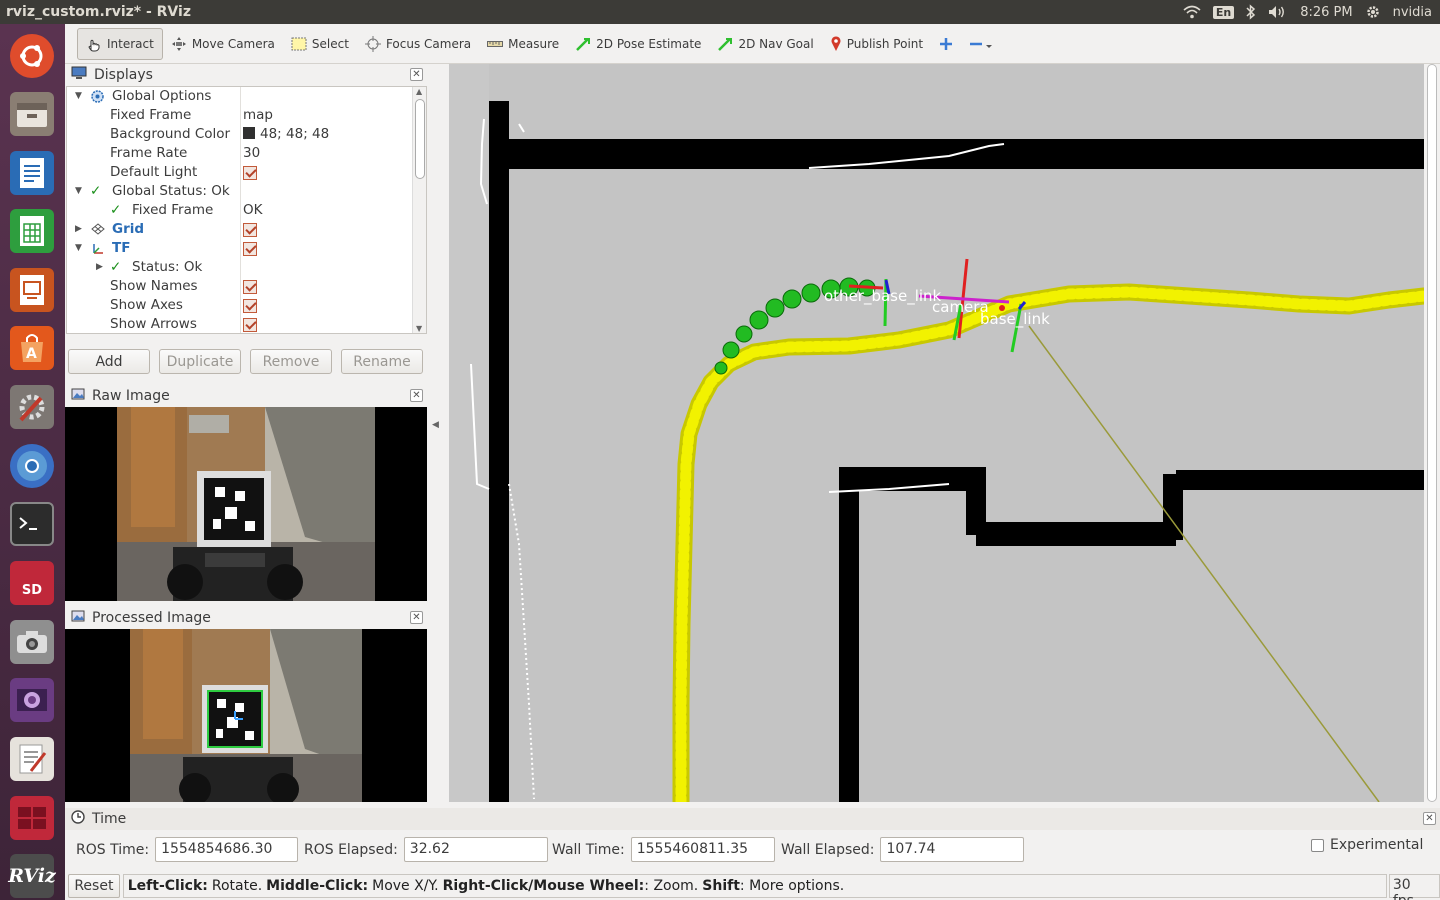  What do you see at coordinates (239, 172) in the screenshot?
I see `tree-row-default-light: Default Light` at bounding box center [239, 172].